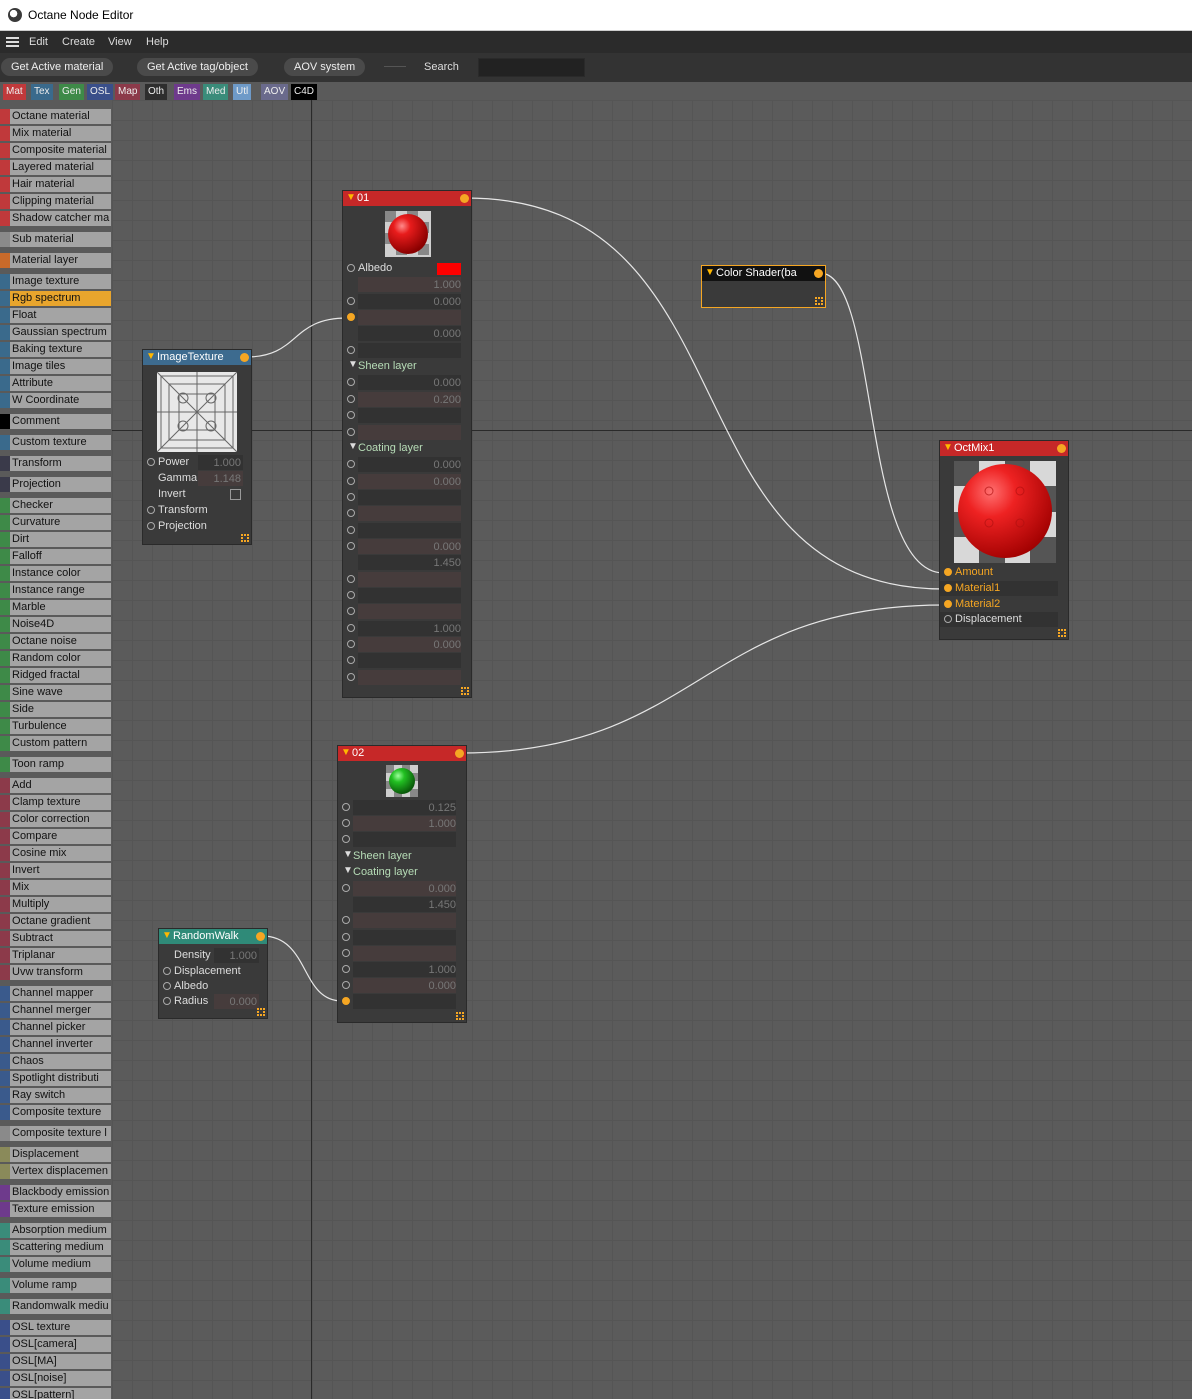 Image resolution: width=1192 pixels, height=1399 pixels. I want to click on param-emission: Emission, so click(407, 661).